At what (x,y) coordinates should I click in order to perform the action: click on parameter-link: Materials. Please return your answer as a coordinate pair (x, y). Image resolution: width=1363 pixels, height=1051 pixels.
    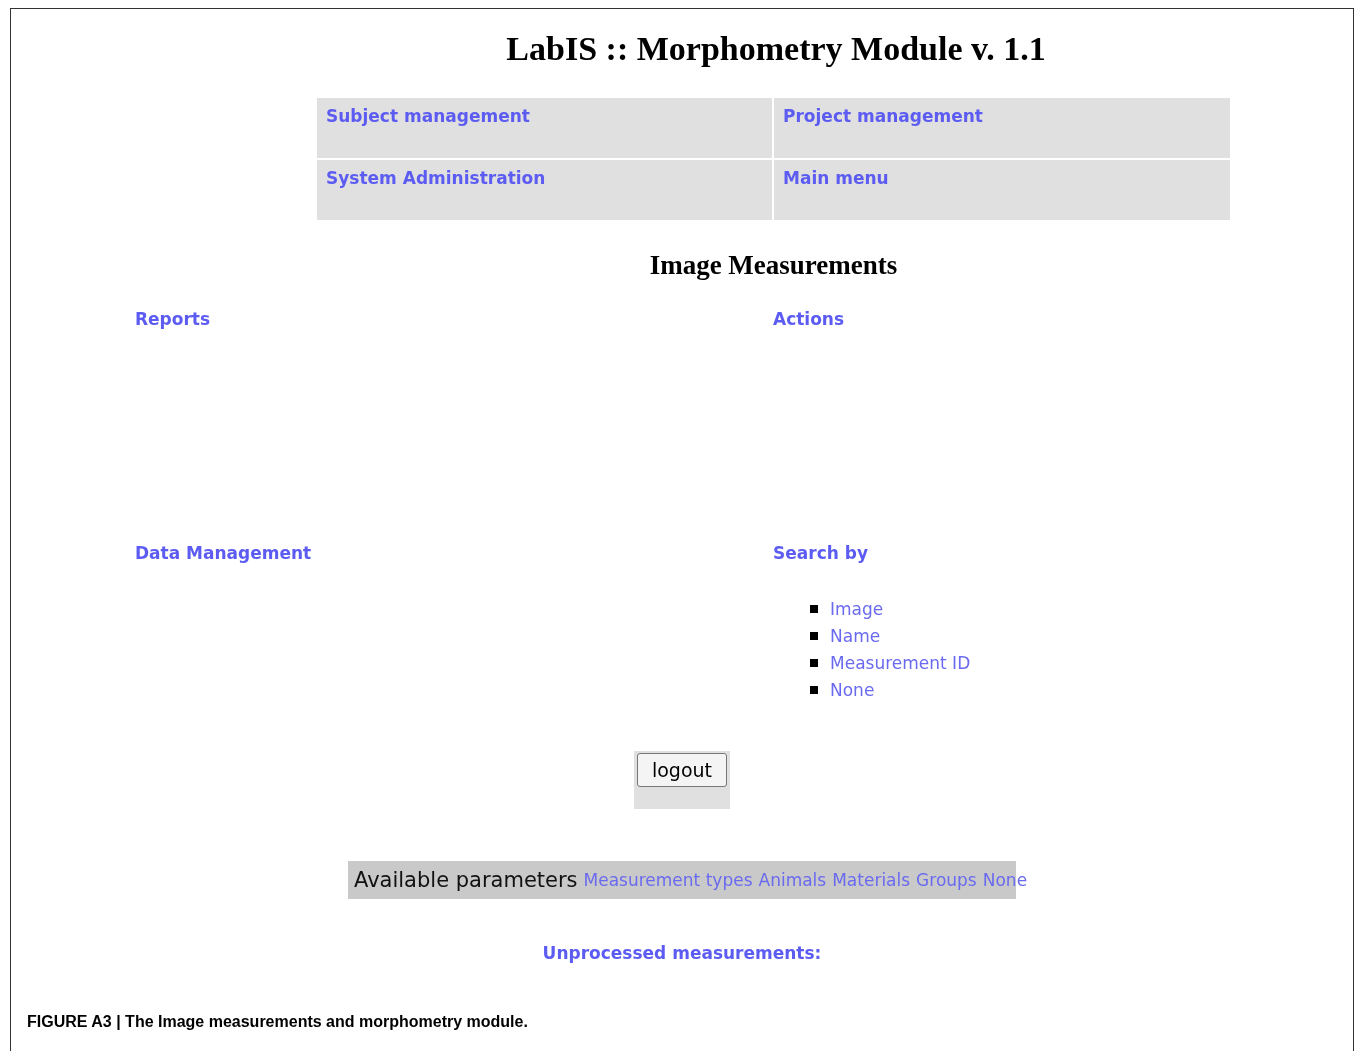
    Looking at the image, I should click on (871, 879).